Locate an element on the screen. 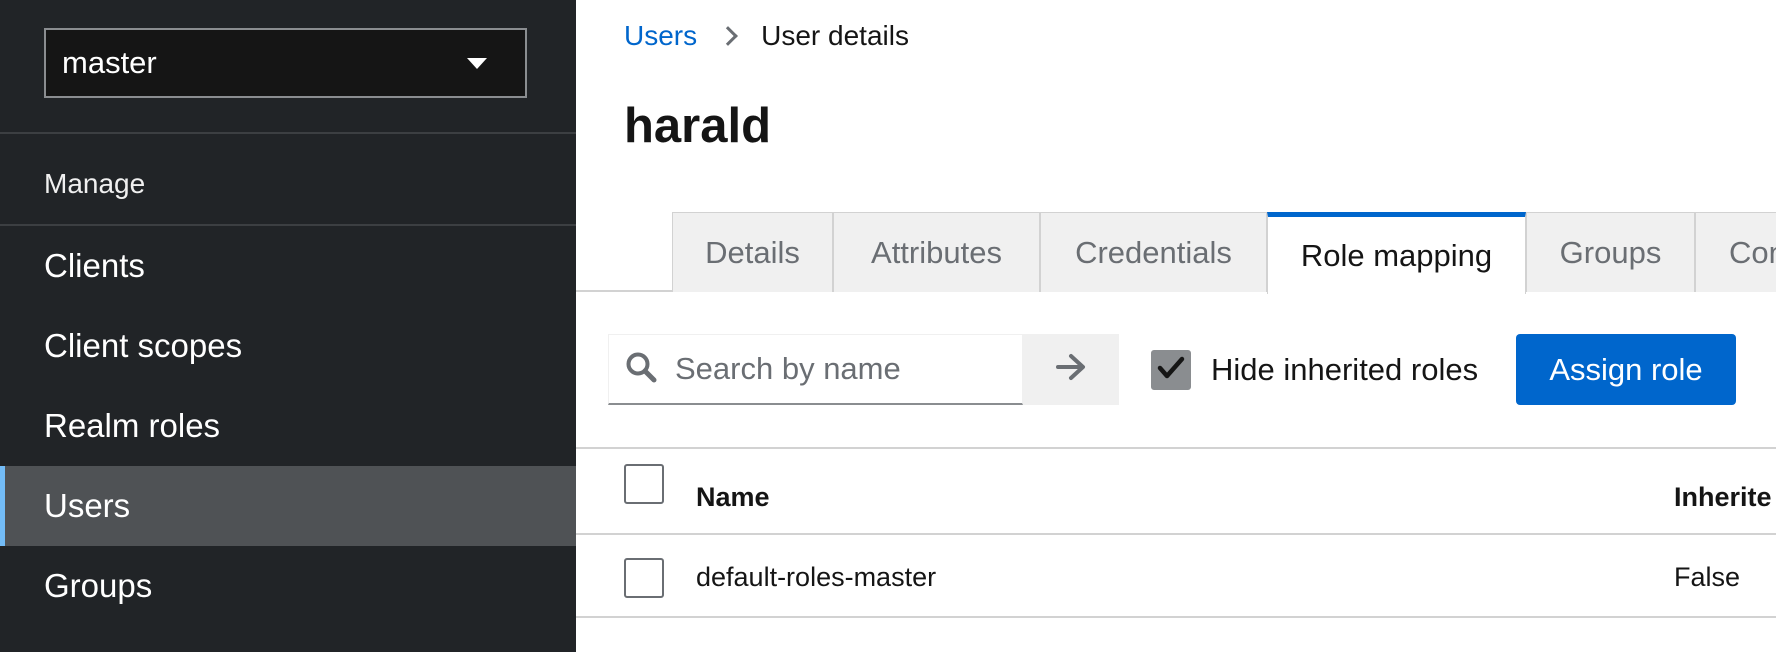 This screenshot has width=1776, height=652. tab-details: Details is located at coordinates (752, 252).